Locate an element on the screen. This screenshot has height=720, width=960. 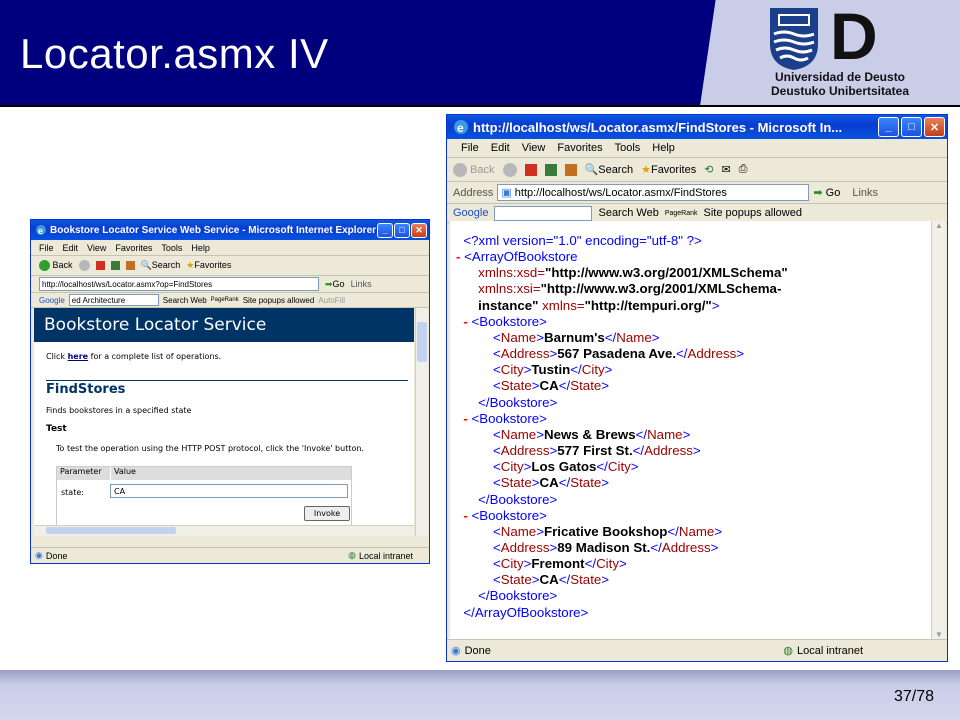
left-vertical-scroll-thumb is located at coordinates (422, 342).